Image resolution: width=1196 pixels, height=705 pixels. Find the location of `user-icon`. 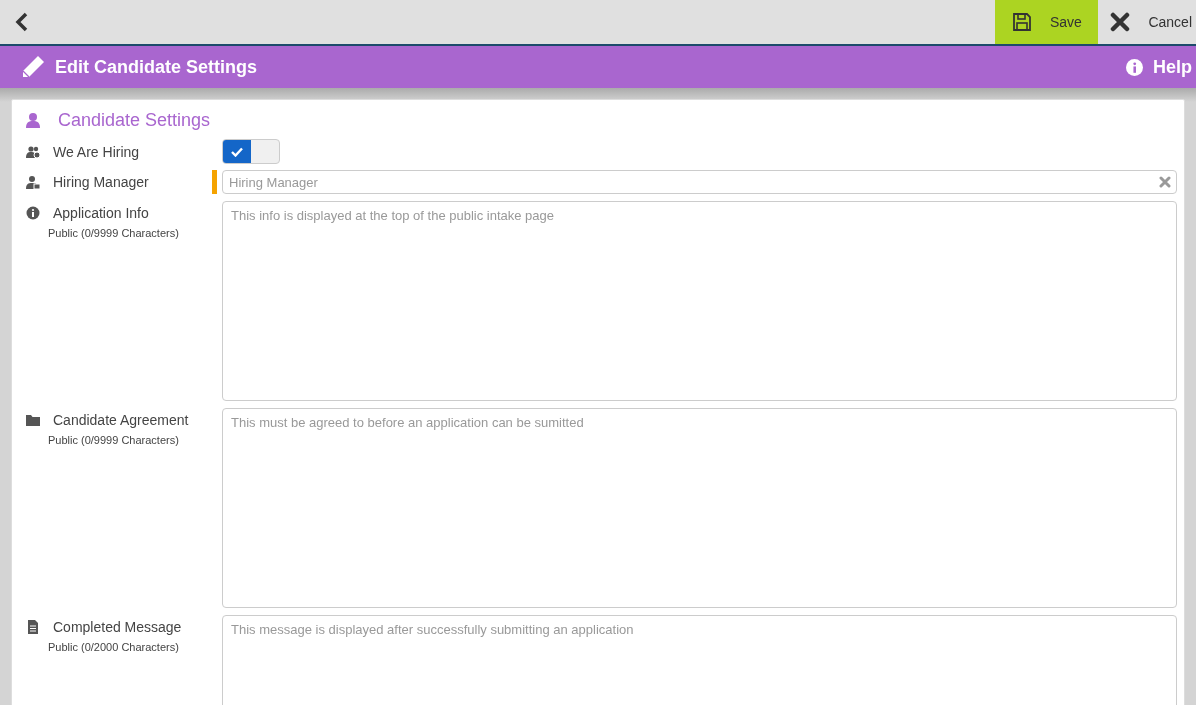

user-icon is located at coordinates (33, 120).